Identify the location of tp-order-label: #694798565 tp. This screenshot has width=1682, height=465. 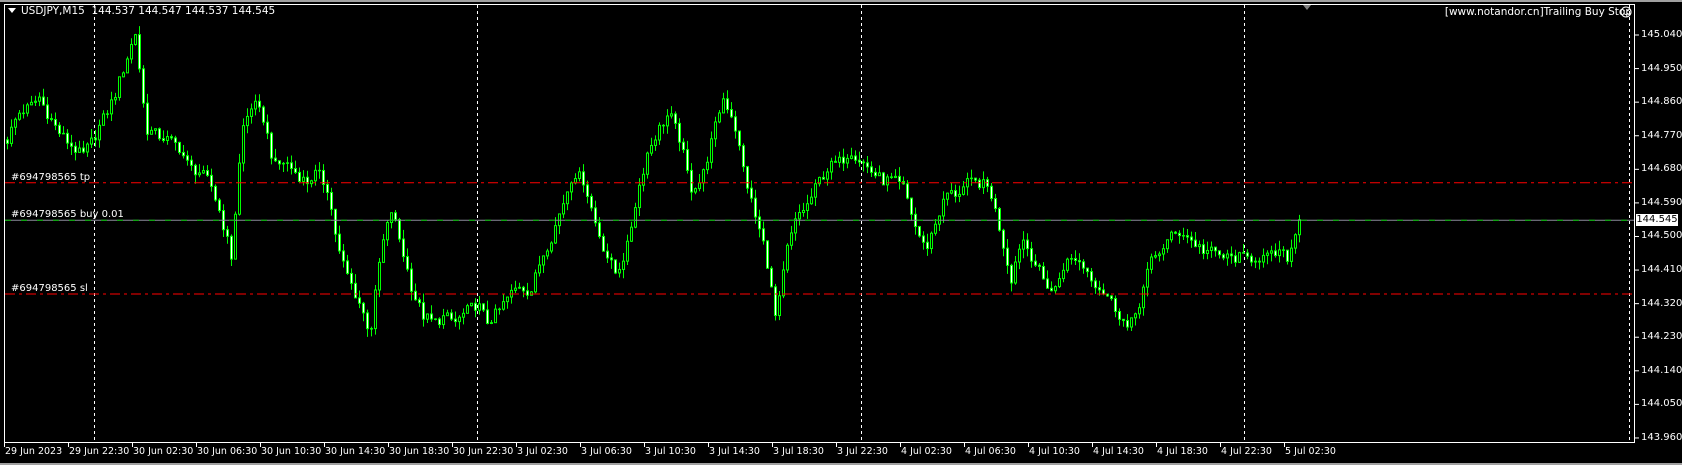
(51, 177).